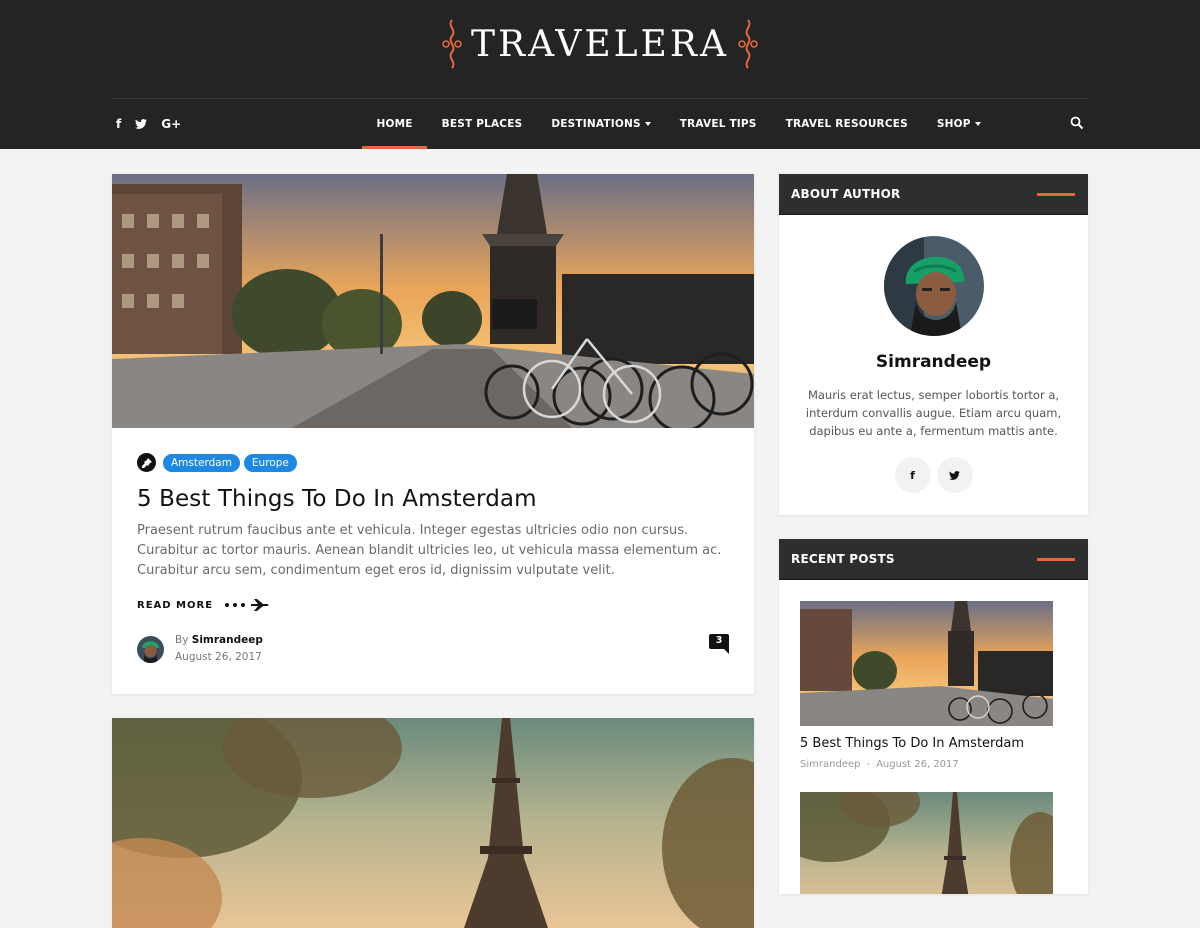 The image size is (1200, 928). Describe the element at coordinates (933, 362) in the screenshot. I see `author-name: Simrandeep` at that location.